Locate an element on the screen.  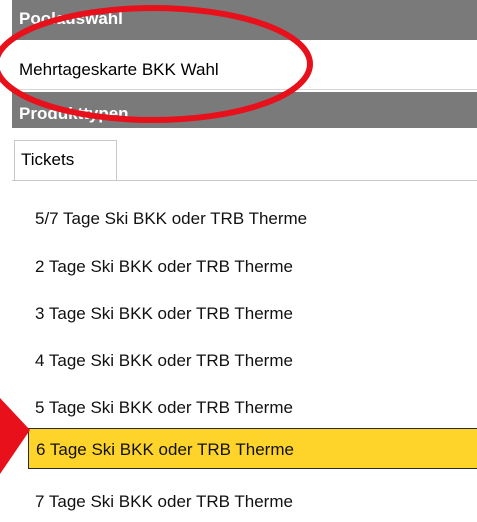
product-type-tab-strip: Tickets is located at coordinates (244, 160).